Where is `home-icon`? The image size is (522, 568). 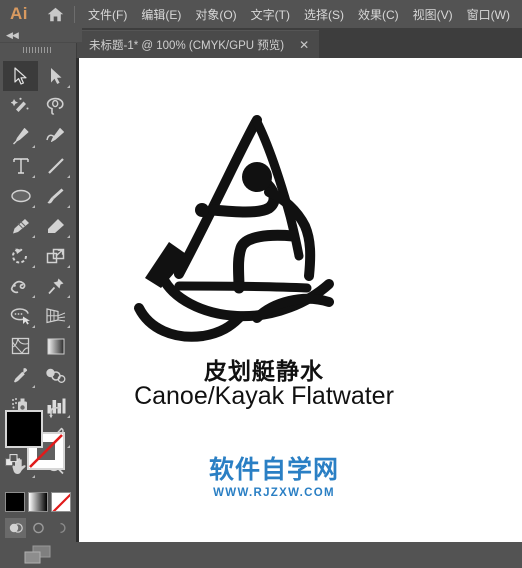
home-icon is located at coordinates (55, 14).